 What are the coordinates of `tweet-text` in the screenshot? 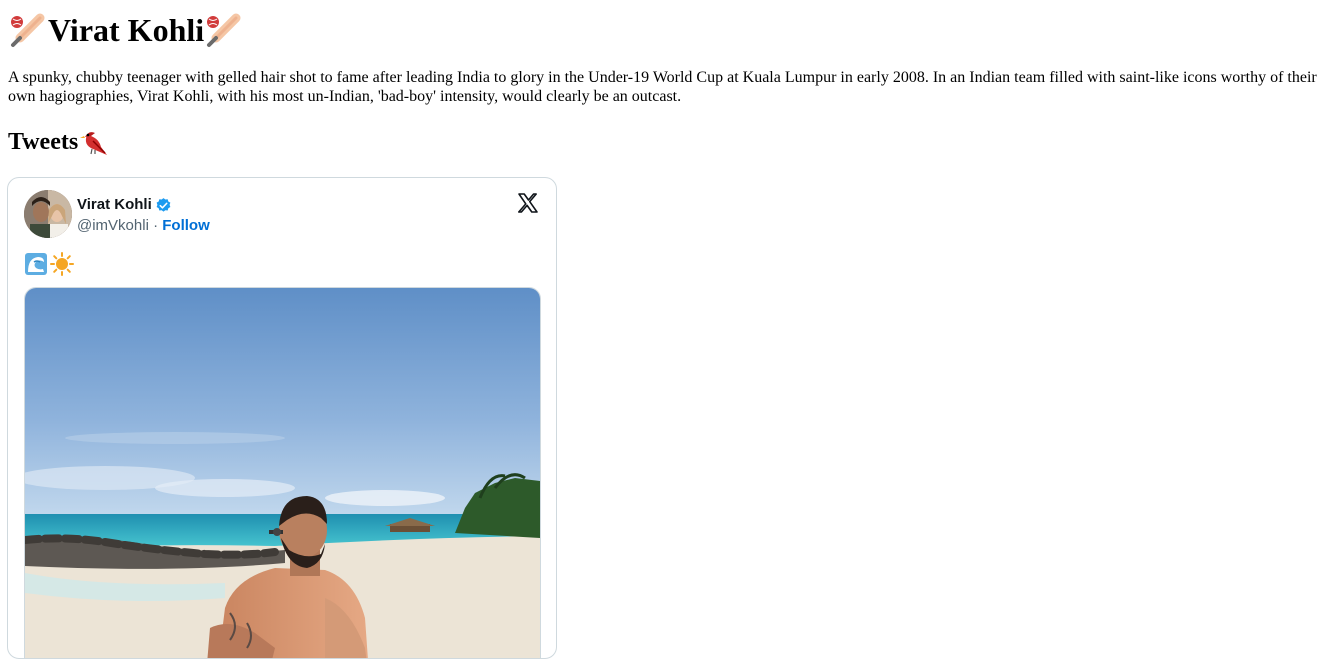 It's located at (49, 264).